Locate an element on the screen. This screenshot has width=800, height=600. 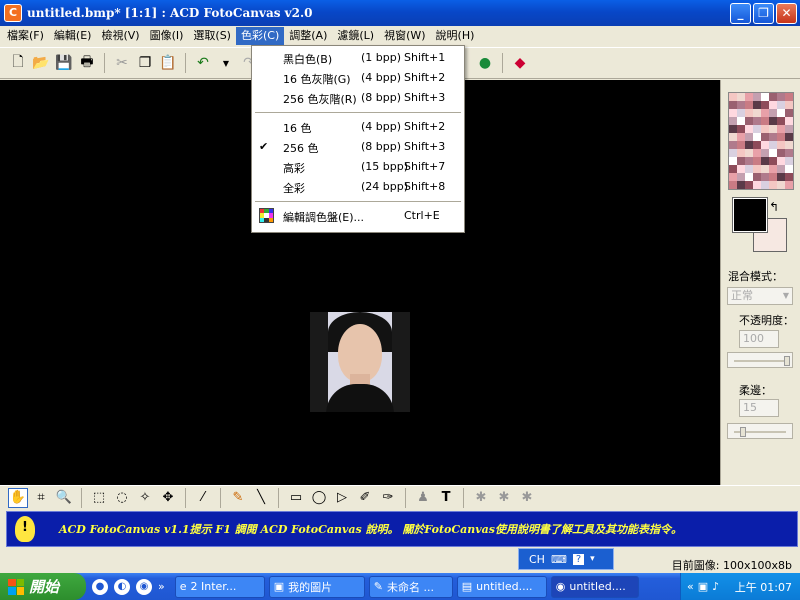
undo-icon: ↶ is located at coordinates (203, 63).